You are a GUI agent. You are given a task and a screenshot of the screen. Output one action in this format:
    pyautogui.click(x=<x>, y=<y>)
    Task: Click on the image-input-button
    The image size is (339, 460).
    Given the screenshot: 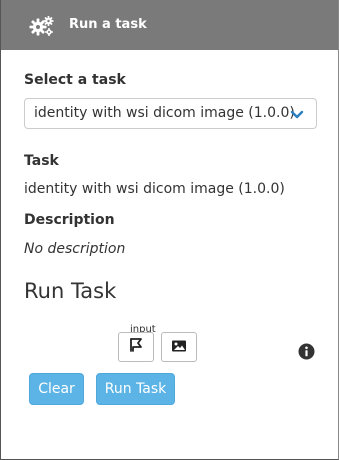 What is the action you would take?
    pyautogui.click(x=179, y=347)
    